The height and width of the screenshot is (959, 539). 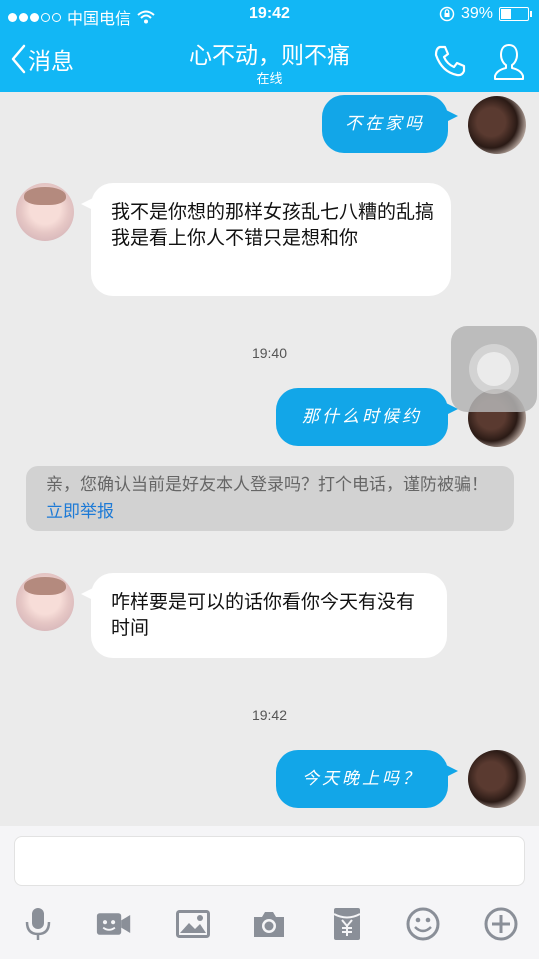 I want to click on battery-icon, so click(x=515, y=14).